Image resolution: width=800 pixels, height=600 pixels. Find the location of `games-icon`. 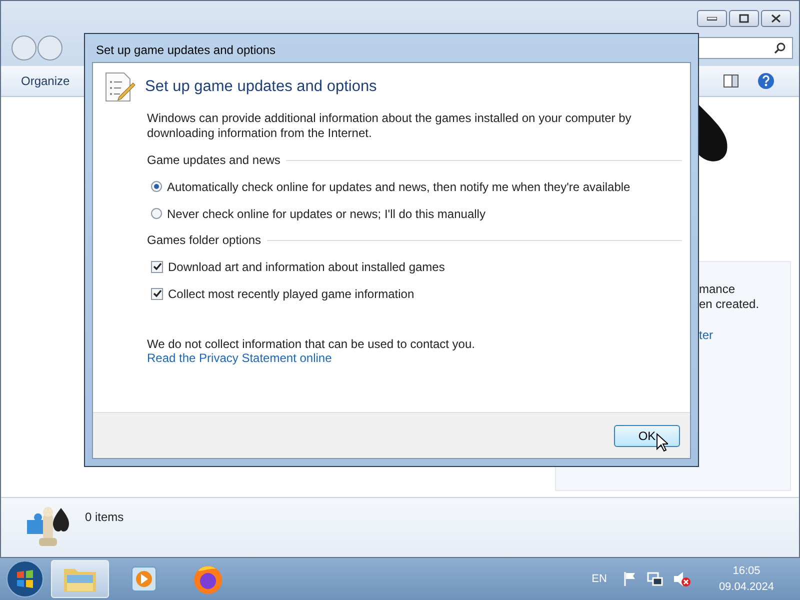

games-icon is located at coordinates (48, 527).